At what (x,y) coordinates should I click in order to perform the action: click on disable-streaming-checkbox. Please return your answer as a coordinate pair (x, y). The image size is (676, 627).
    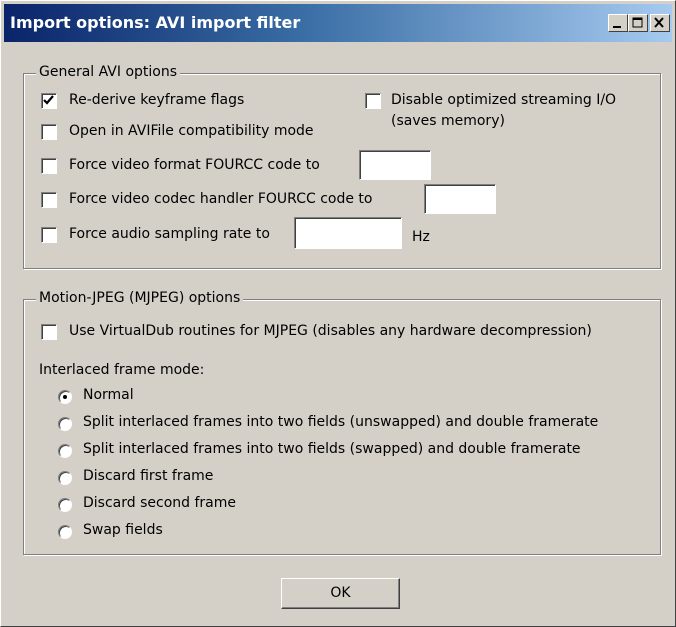
    Looking at the image, I should click on (373, 101).